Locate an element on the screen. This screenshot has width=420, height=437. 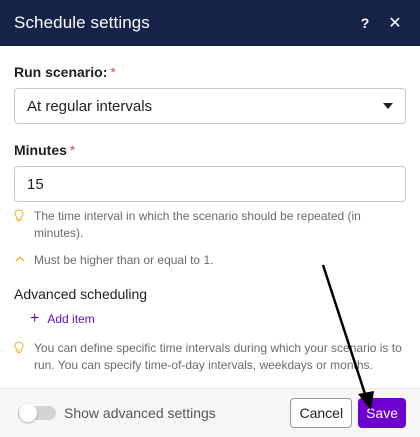
run-scenario-select: At regular intervals is located at coordinates (210, 106).